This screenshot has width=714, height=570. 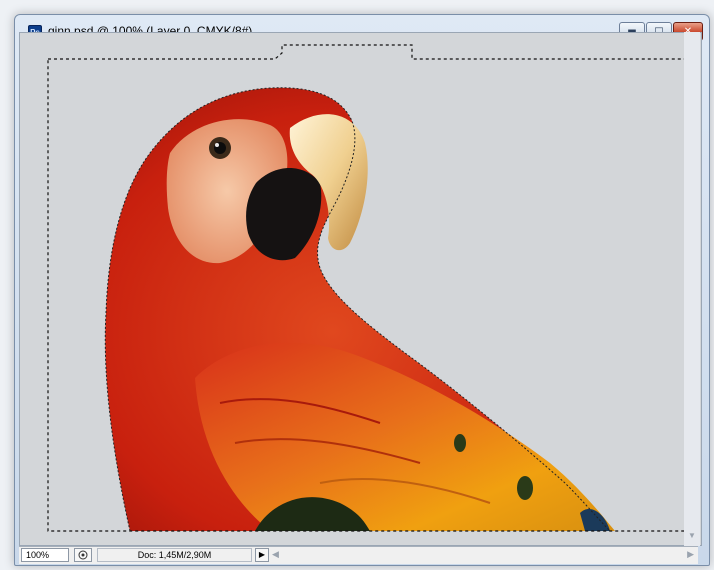 I want to click on status-bar: 100% Doc: 1,45M/2,90M ▶ ◀ ▶, so click(x=358, y=555).